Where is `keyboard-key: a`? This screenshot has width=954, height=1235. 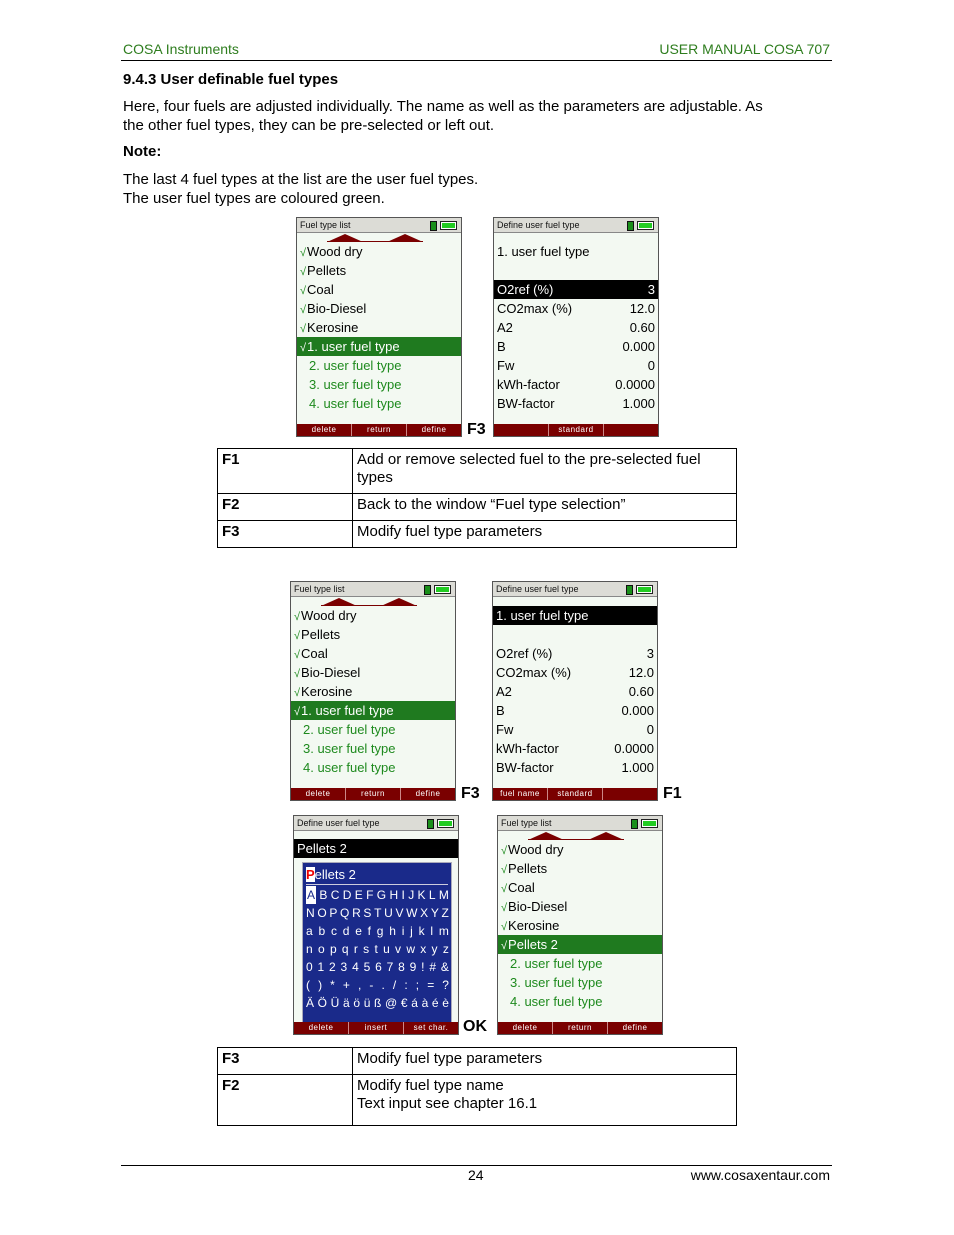
keyboard-key: a is located at coordinates (309, 931).